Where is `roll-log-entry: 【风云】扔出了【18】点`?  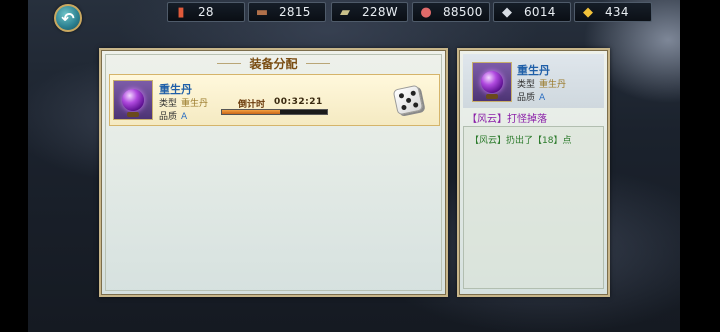
roll-log-entry: 【风云】扔出了【18】点 is located at coordinates (521, 141).